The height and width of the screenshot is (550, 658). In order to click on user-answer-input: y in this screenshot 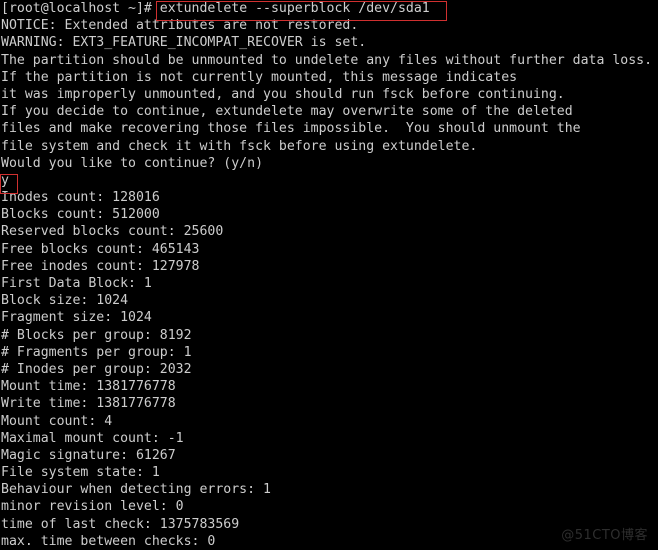, I will do `click(329, 180)`.